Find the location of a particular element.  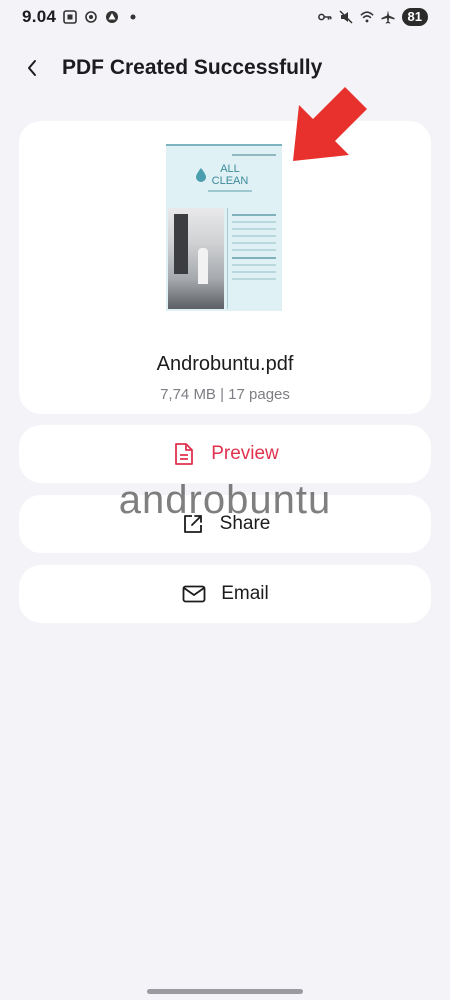

email-button: Email is located at coordinates (225, 594).